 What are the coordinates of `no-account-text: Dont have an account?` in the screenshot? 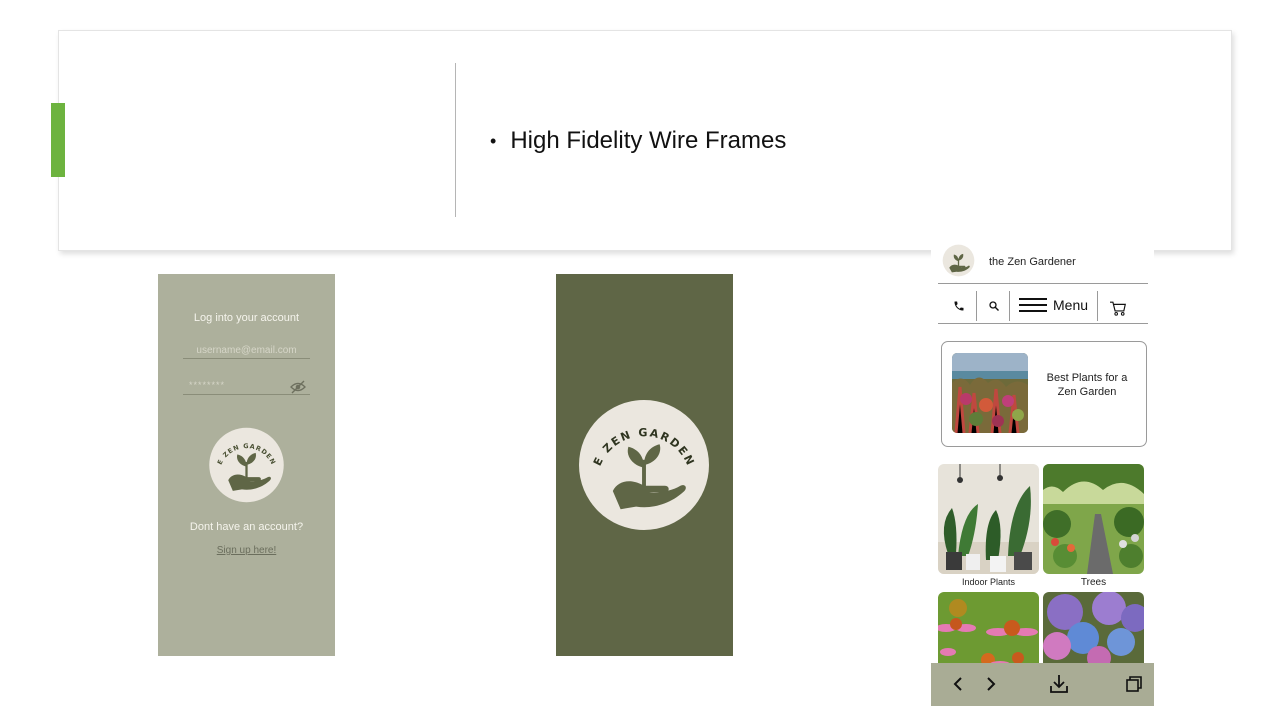 It's located at (246, 527).